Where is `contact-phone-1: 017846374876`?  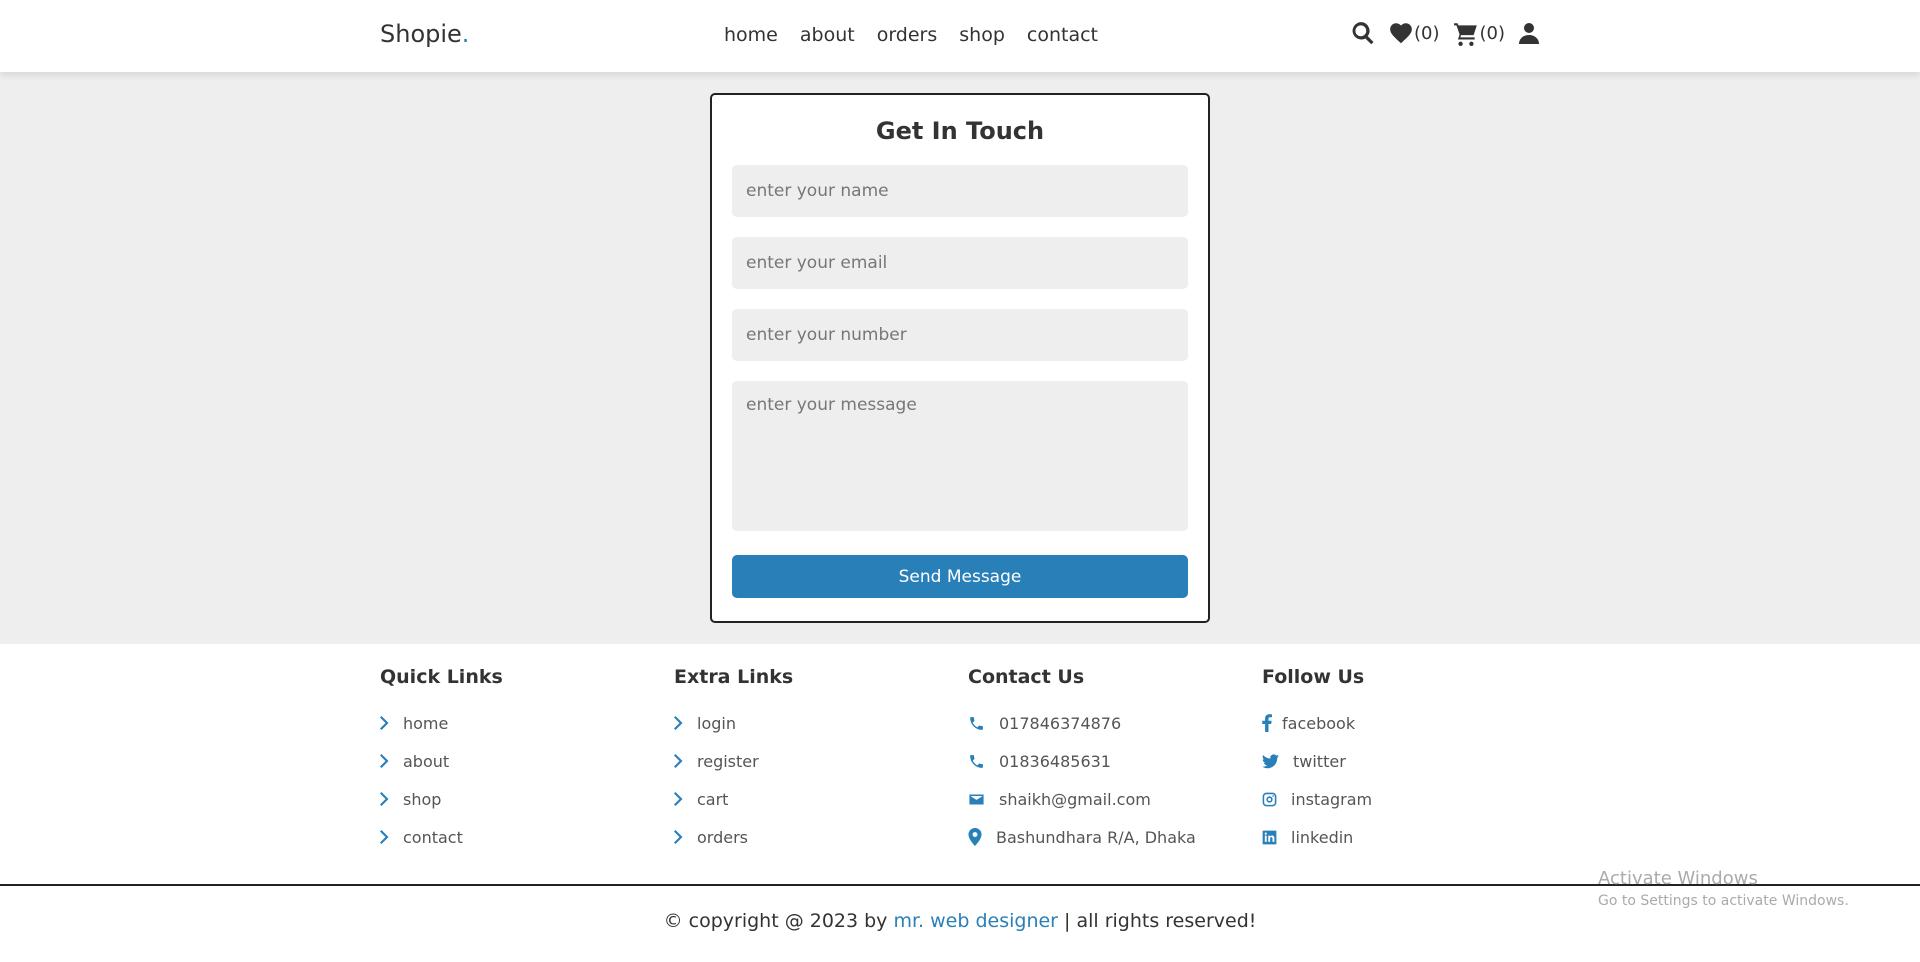 contact-phone-1: 017846374876 is located at coordinates (1082, 723).